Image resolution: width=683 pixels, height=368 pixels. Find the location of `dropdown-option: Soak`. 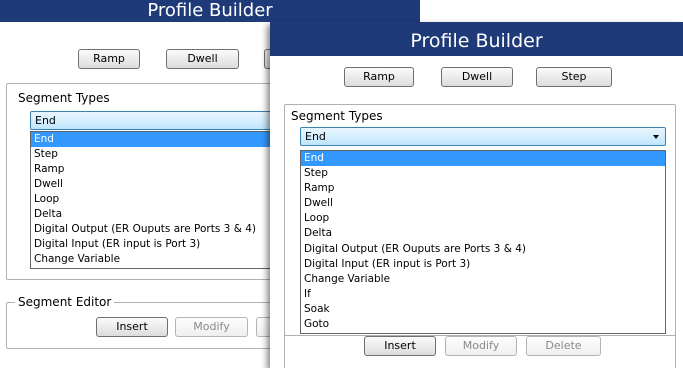

dropdown-option: Soak is located at coordinates (483, 309).